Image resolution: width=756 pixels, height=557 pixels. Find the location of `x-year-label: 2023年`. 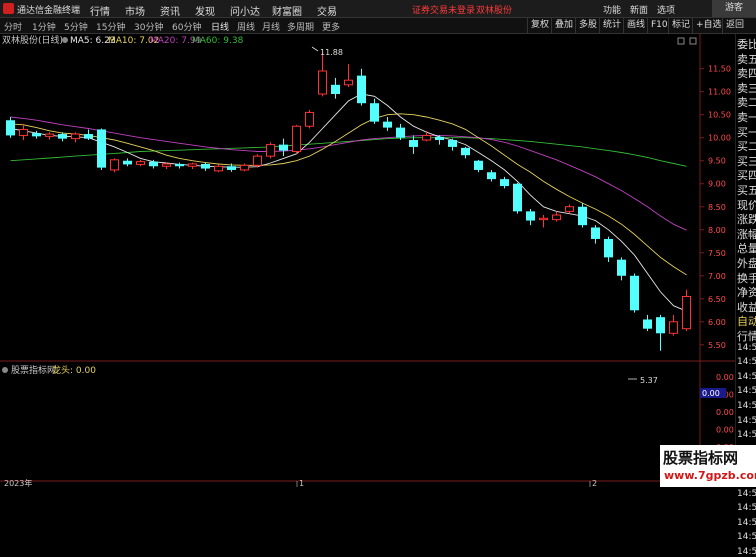

x-year-label: 2023年 is located at coordinates (18, 482).